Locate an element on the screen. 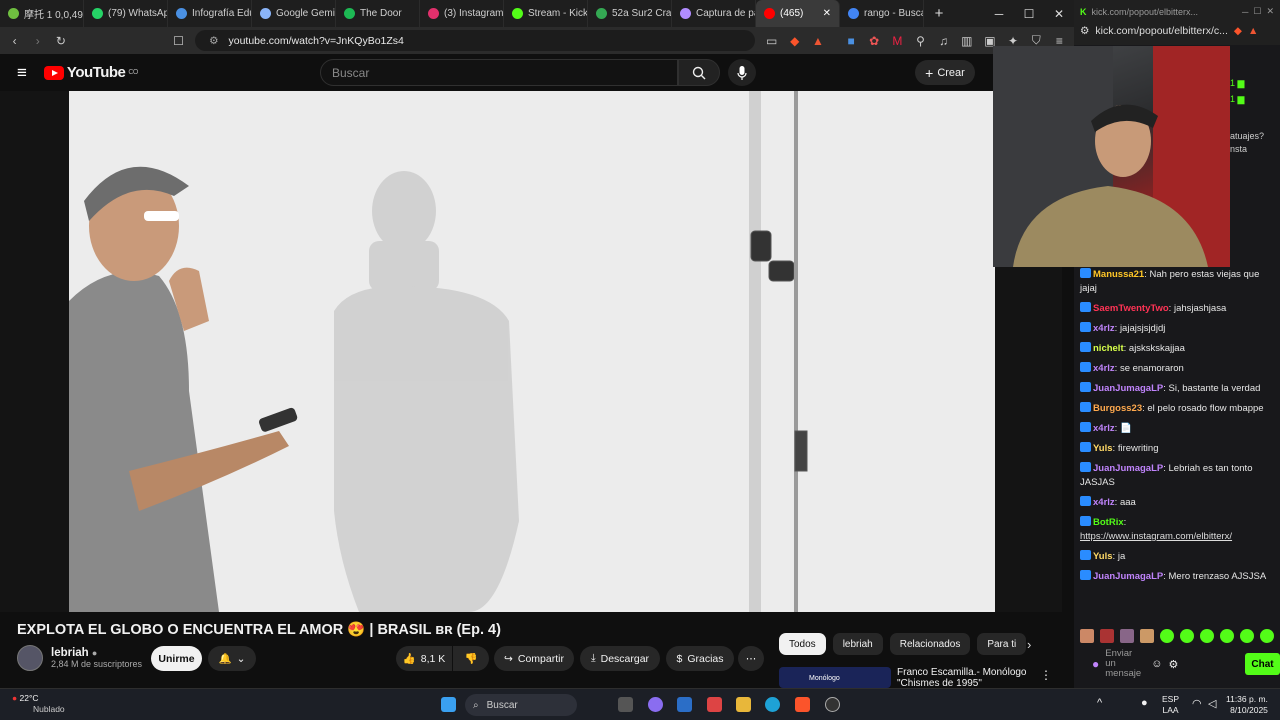 The height and width of the screenshot is (720, 1280). kick-site-info-icon: ⚙ is located at coordinates (1084, 31).